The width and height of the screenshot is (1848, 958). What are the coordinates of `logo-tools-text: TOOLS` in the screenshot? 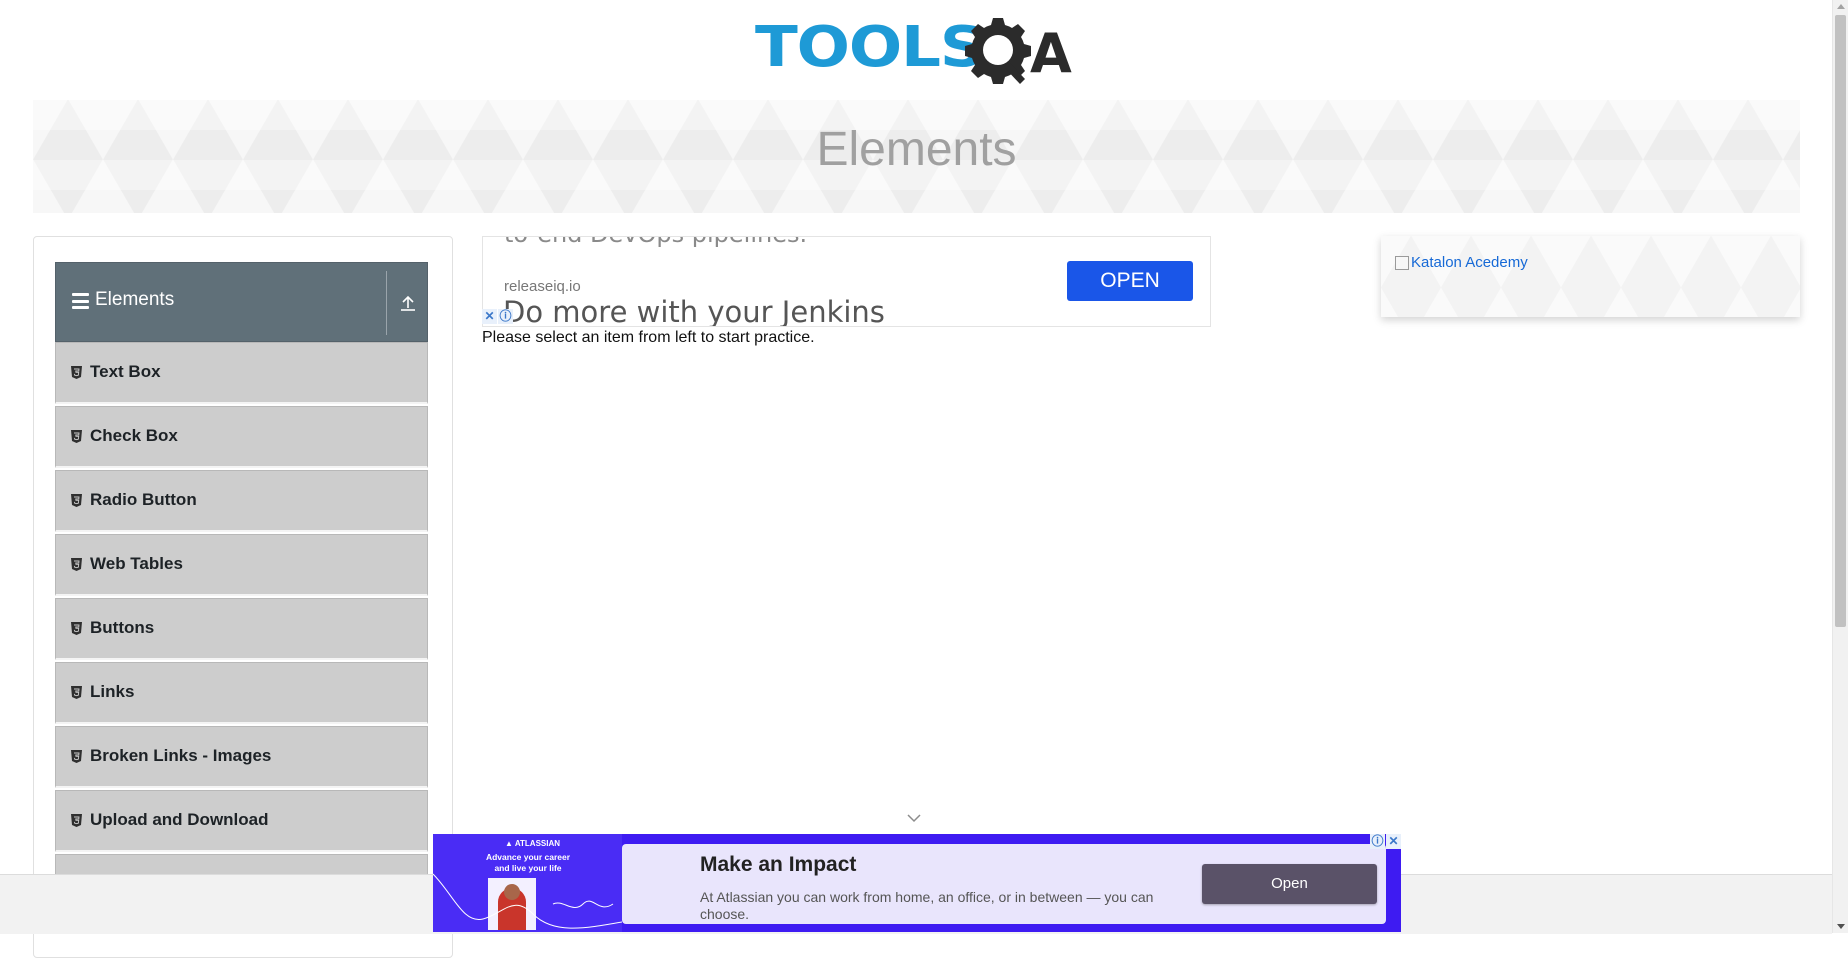 It's located at (870, 47).